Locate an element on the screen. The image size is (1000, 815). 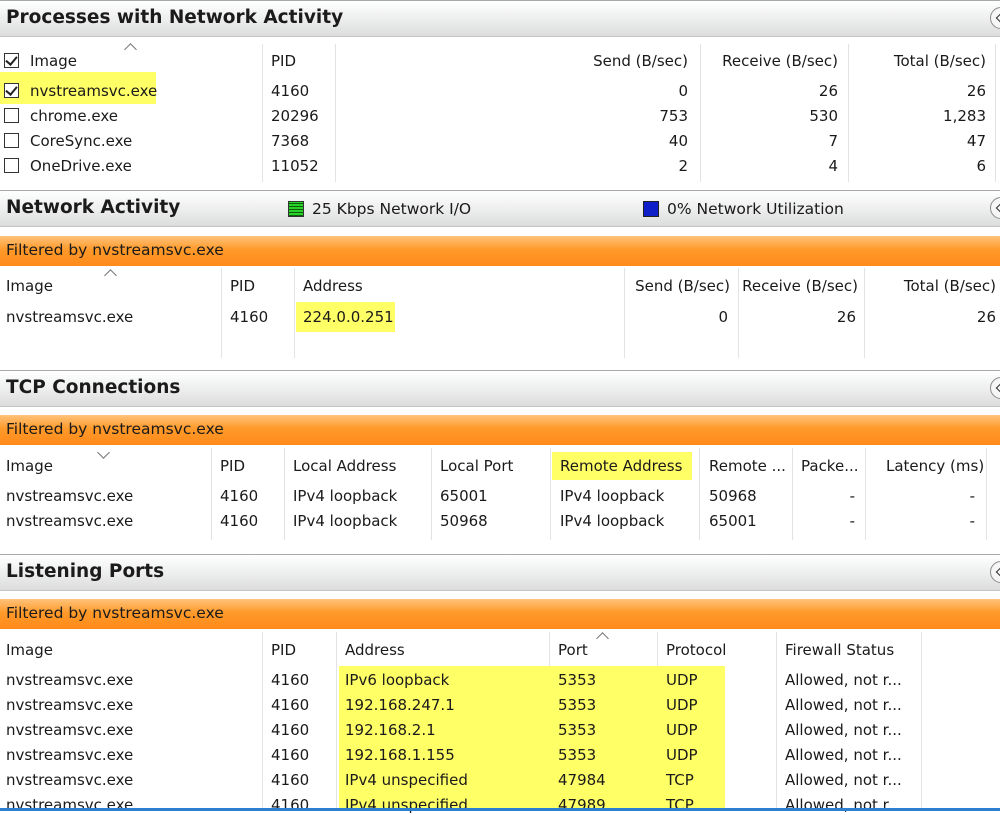
tcp-section-title: TCP Connections is located at coordinates (93, 387).